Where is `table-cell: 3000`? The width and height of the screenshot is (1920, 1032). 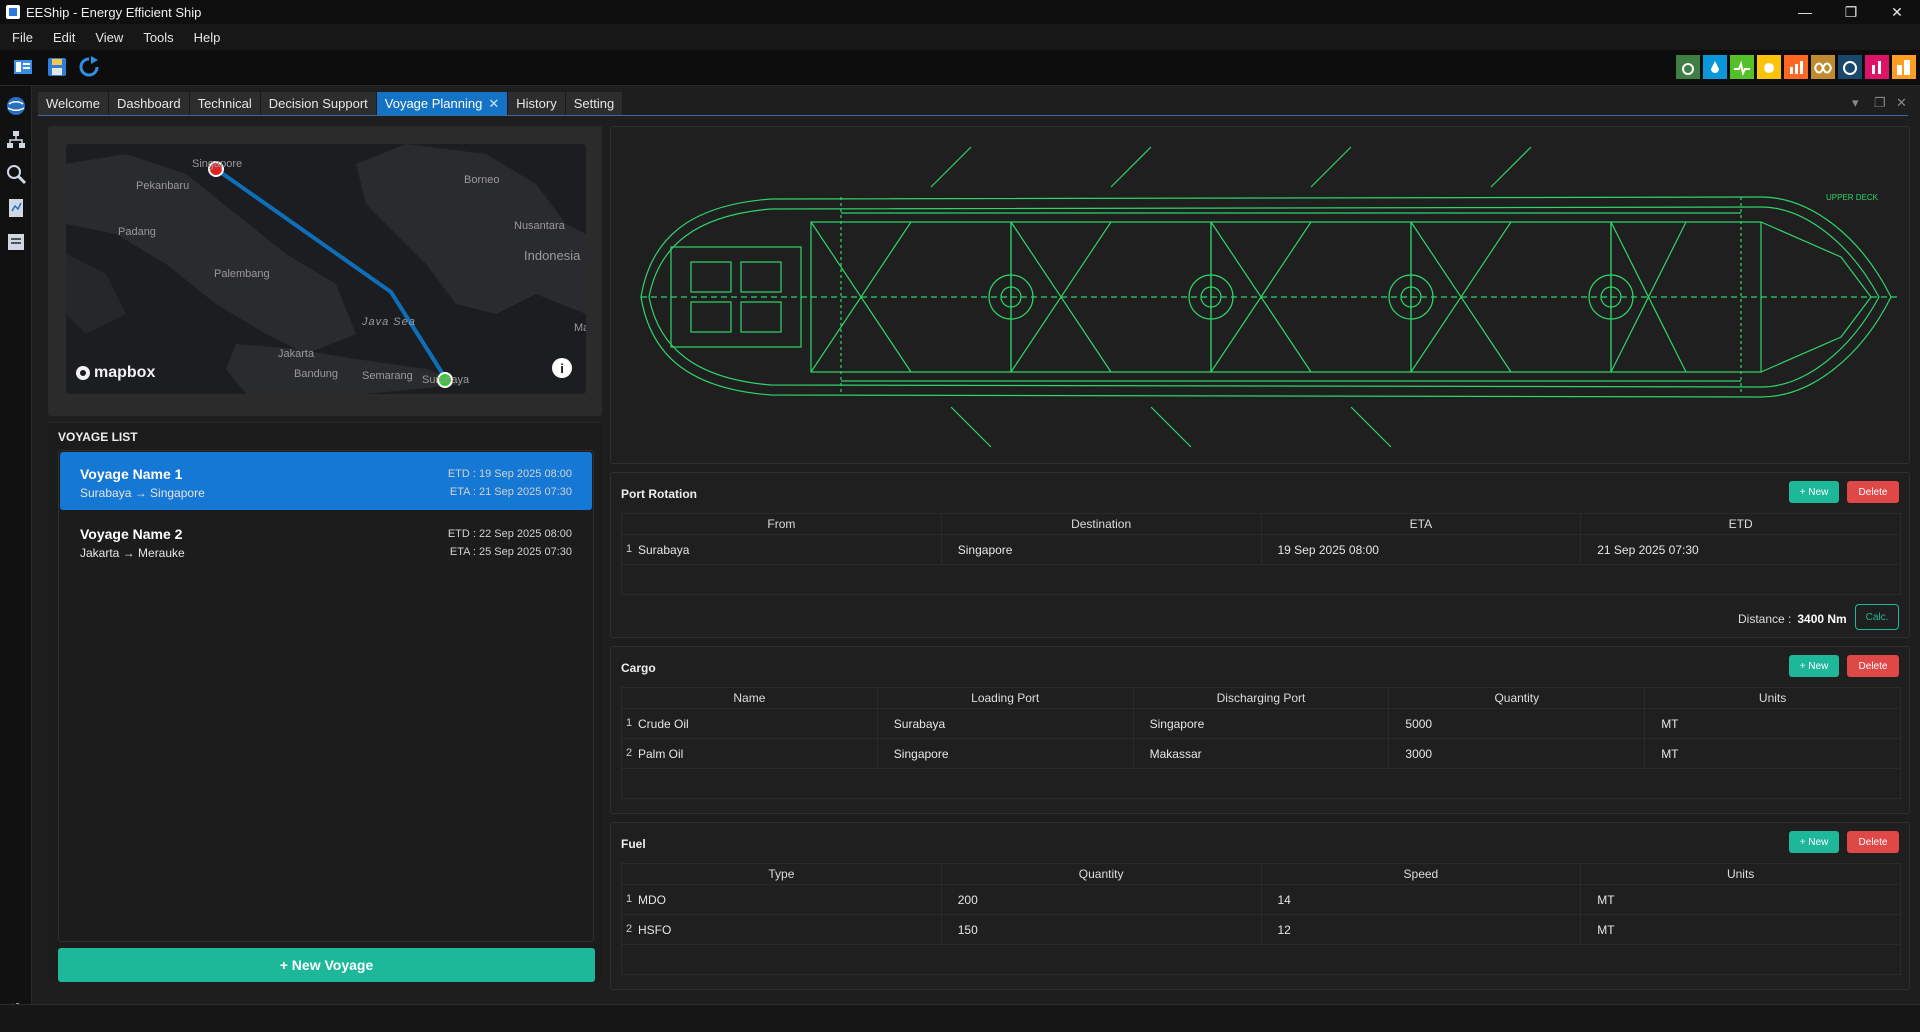
table-cell: 3000 is located at coordinates (1516, 753).